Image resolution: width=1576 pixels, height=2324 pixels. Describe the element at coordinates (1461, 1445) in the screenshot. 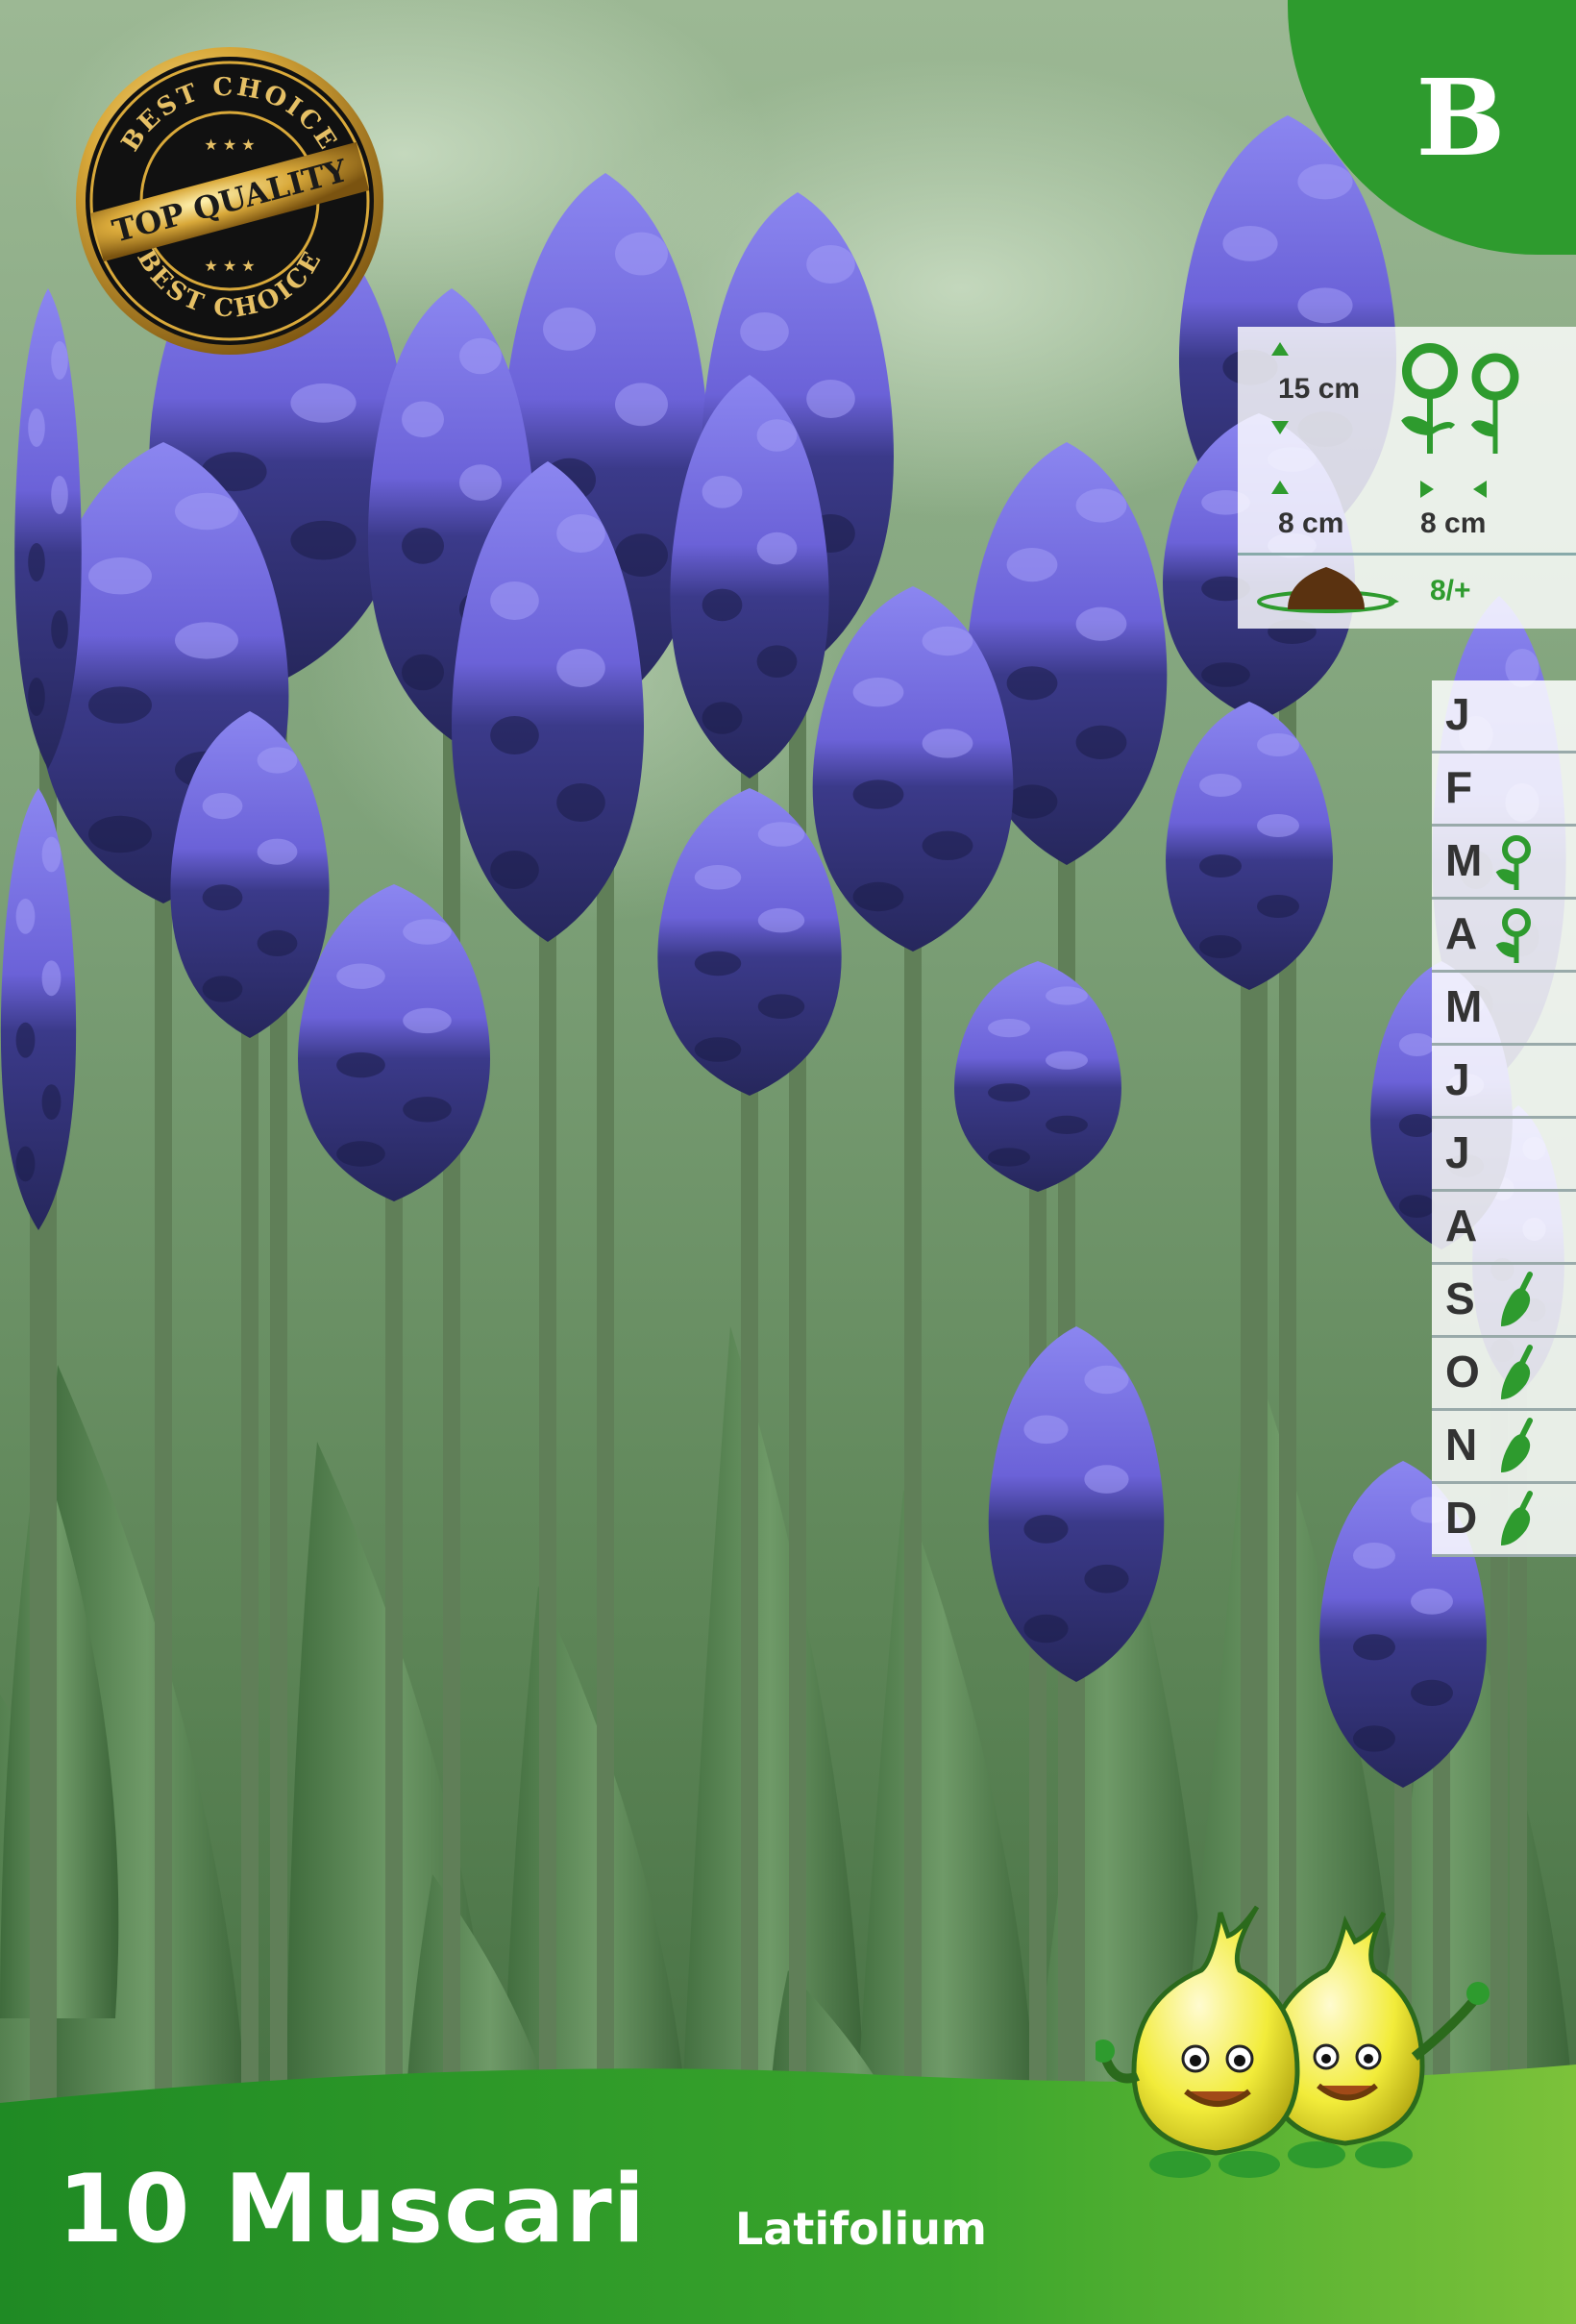

I see `calendar-month-letter: N` at that location.